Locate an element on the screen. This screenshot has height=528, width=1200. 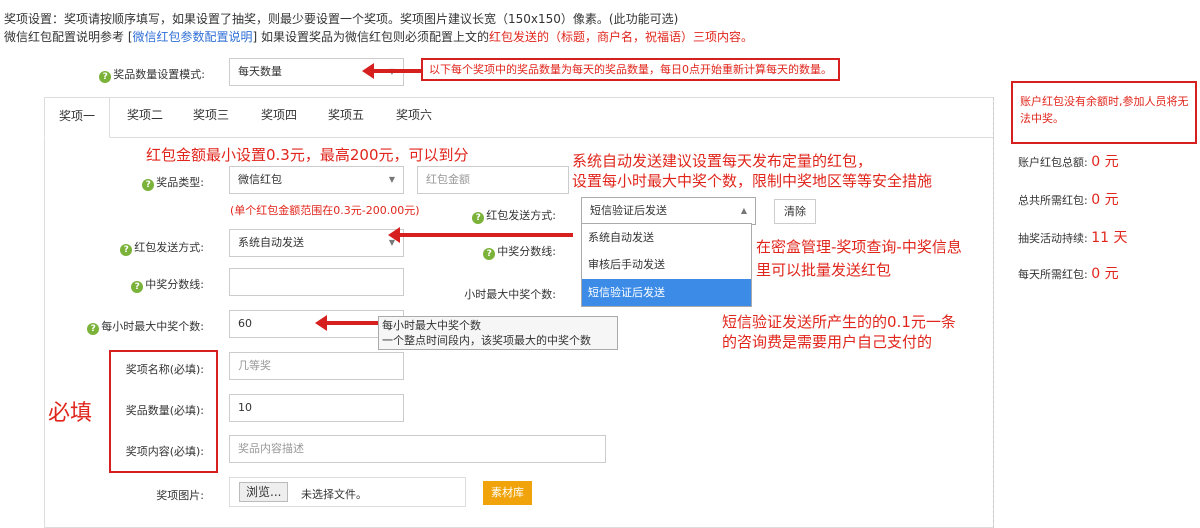
no-file-text: 未选择文件。 is located at coordinates (334, 494).